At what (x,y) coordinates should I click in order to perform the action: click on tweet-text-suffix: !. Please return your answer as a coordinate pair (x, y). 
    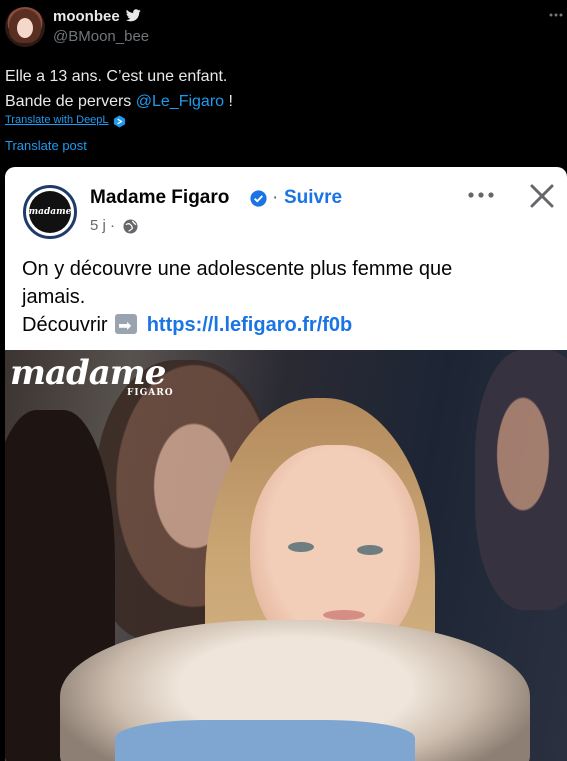
    Looking at the image, I should click on (228, 101).